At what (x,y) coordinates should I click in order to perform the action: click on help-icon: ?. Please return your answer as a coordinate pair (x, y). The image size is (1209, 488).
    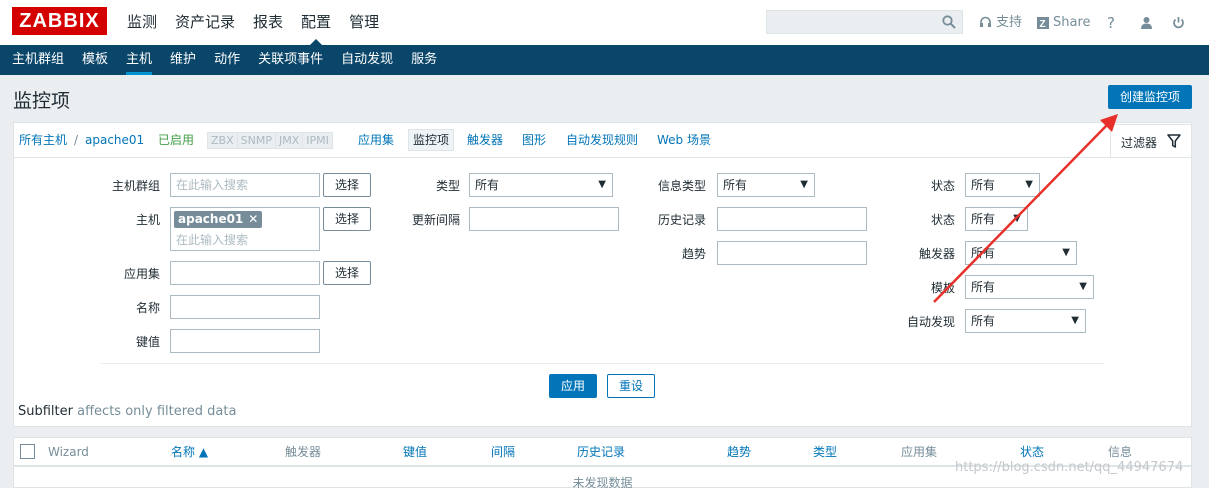
    Looking at the image, I should click on (1111, 22).